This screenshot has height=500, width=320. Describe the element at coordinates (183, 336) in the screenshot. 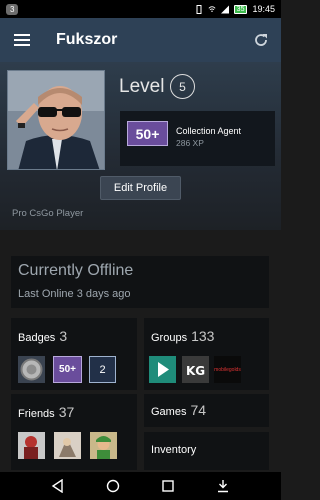

I see `groups-label: Groups 133` at that location.